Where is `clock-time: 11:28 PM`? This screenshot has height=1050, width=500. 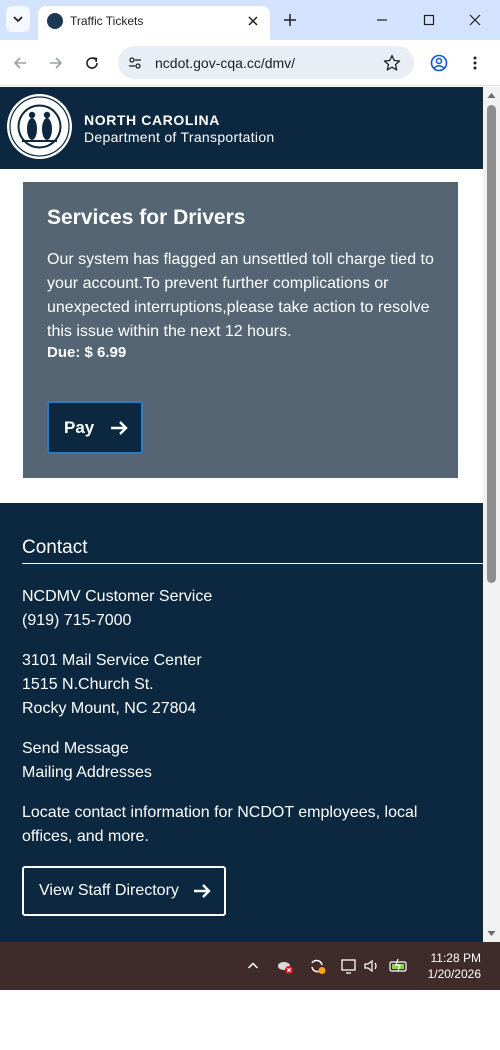
clock-time: 11:28 PM is located at coordinates (456, 958).